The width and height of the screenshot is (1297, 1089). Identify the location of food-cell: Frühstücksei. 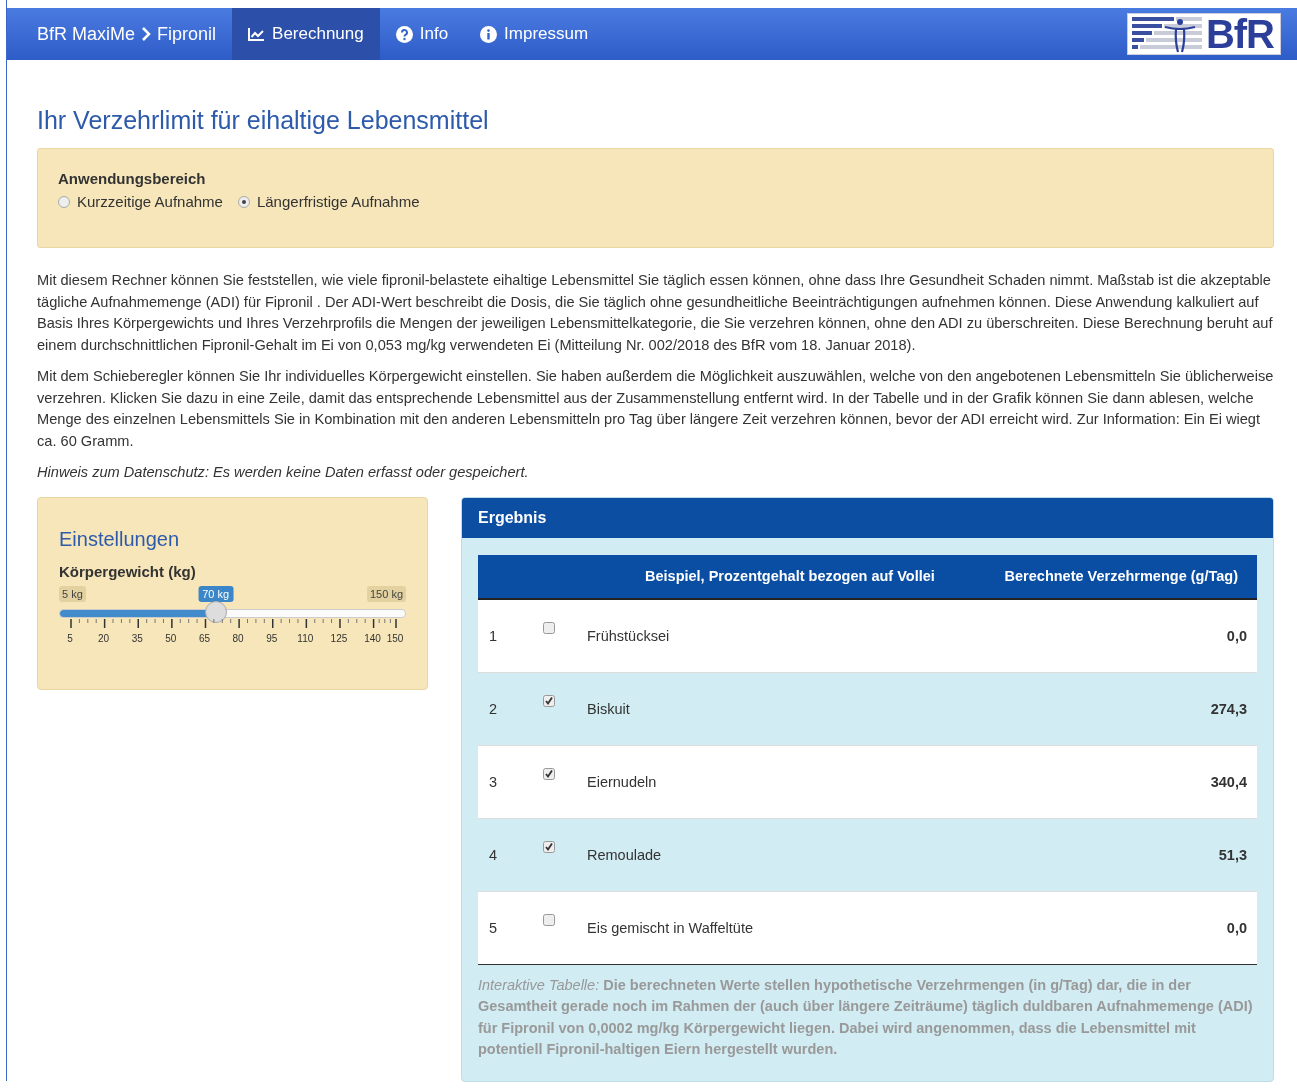
(775, 635).